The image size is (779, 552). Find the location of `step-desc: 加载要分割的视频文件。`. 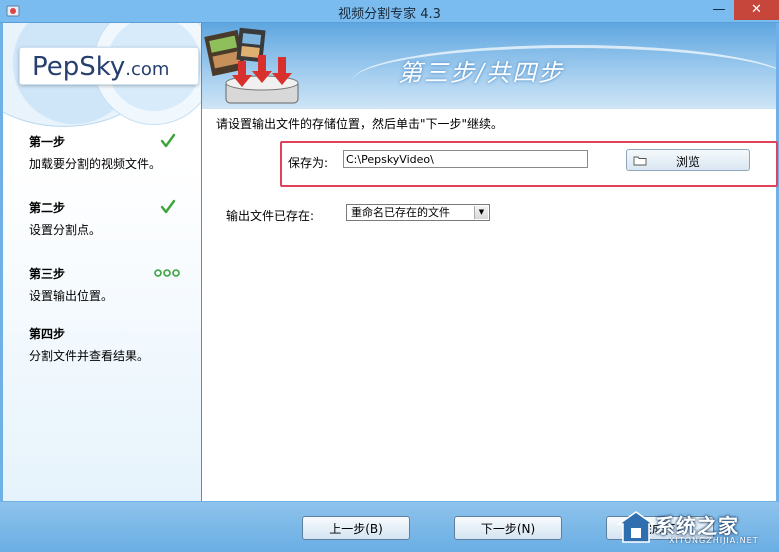

step-desc: 加载要分割的视频文件。 is located at coordinates (95, 164).